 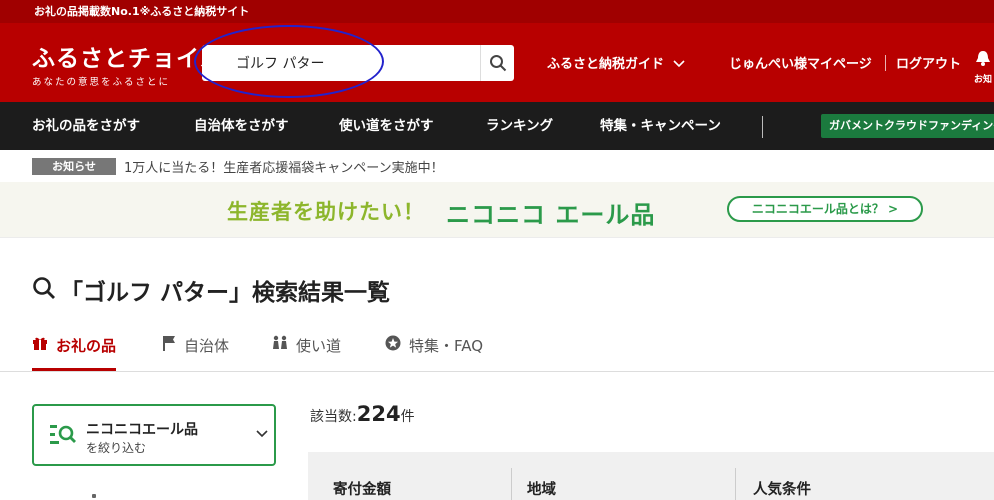 What do you see at coordinates (984, 71) in the screenshot?
I see `notification-shortcut: お知` at bounding box center [984, 71].